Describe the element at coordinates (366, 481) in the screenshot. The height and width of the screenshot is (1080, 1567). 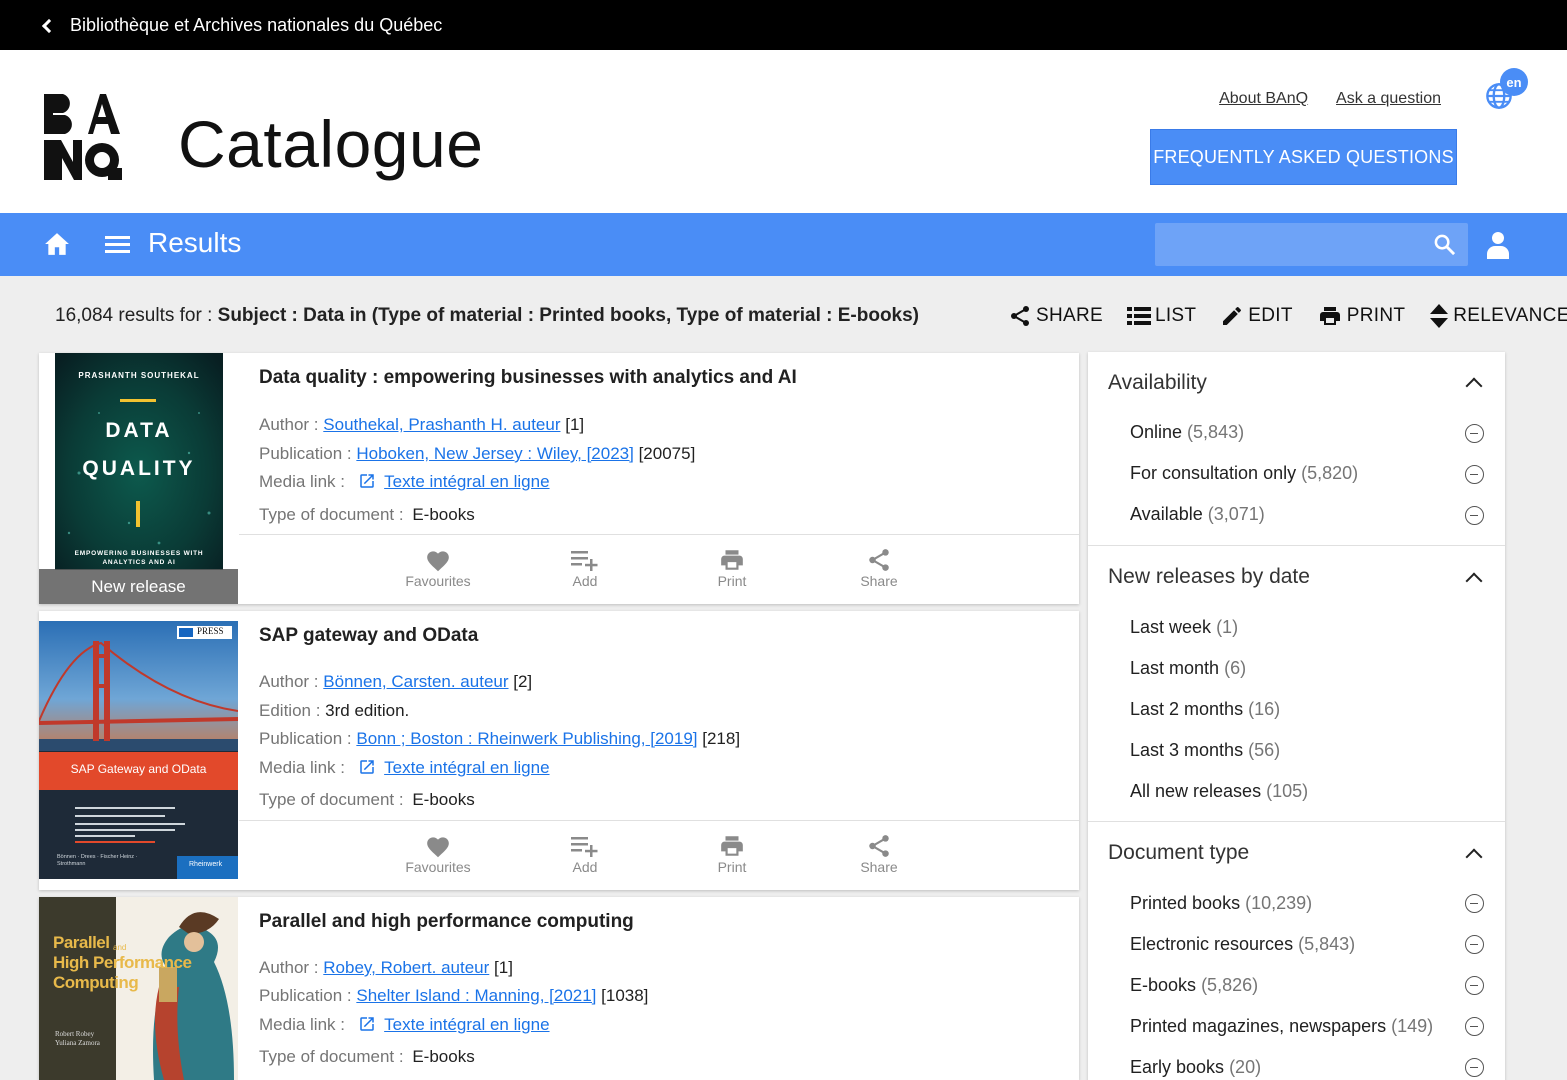
I see `external-link-icon` at that location.